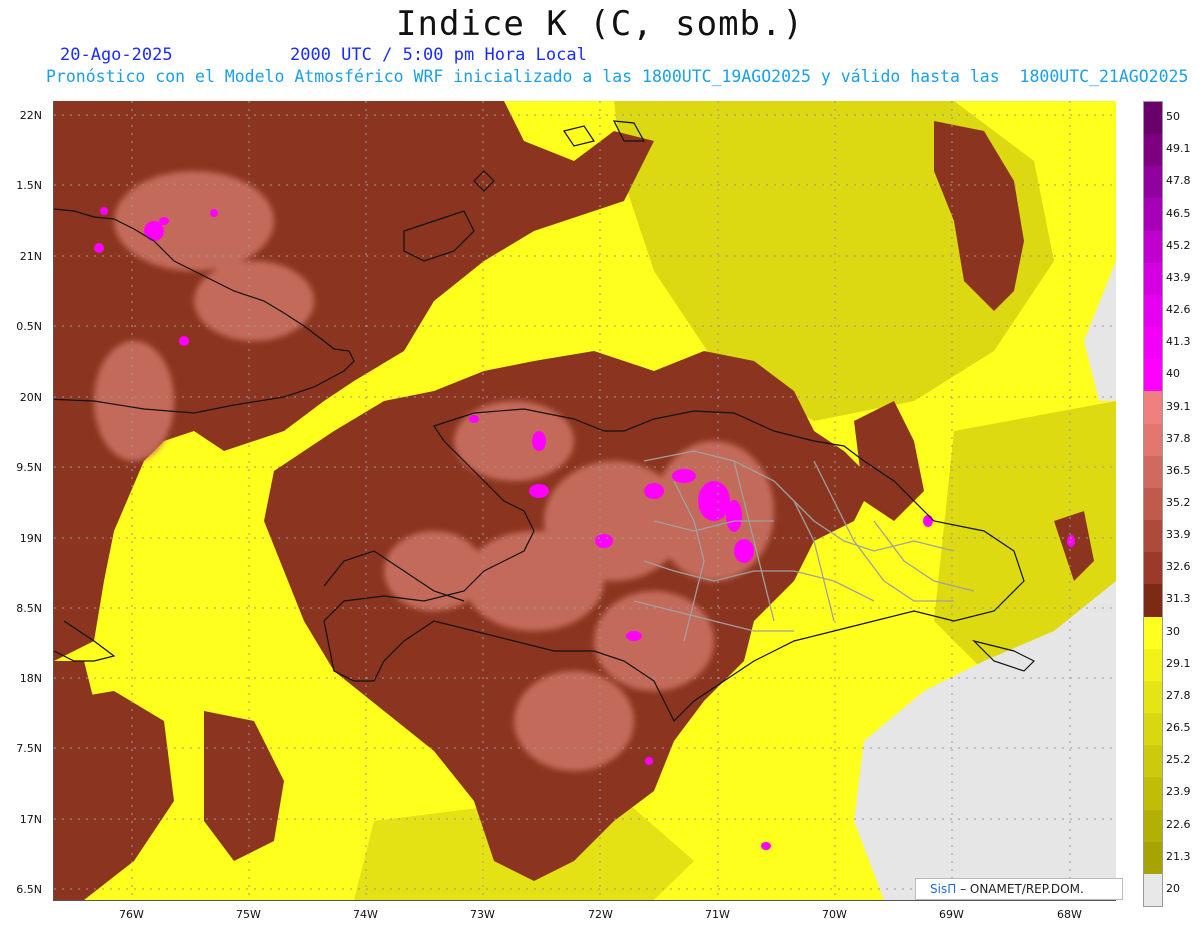 The width and height of the screenshot is (1200, 927). What do you see at coordinates (1178, 470) in the screenshot?
I see `legend-value: 36.5` at bounding box center [1178, 470].